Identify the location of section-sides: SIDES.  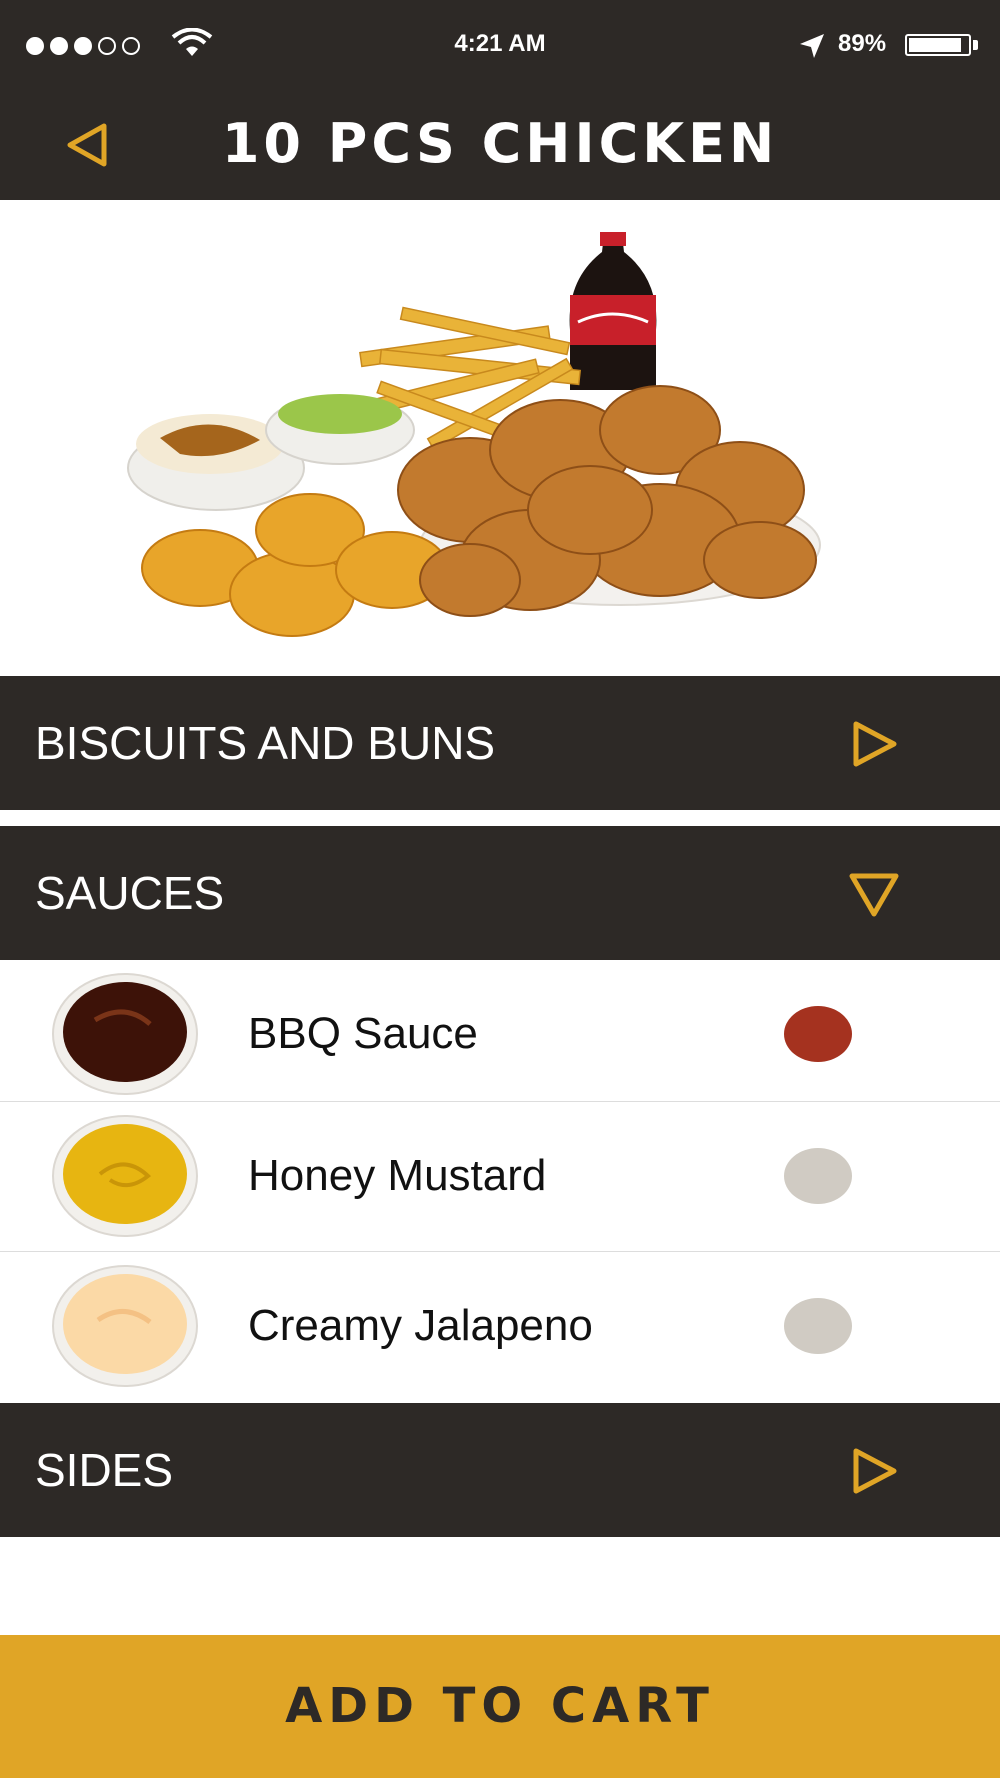
(500, 1470).